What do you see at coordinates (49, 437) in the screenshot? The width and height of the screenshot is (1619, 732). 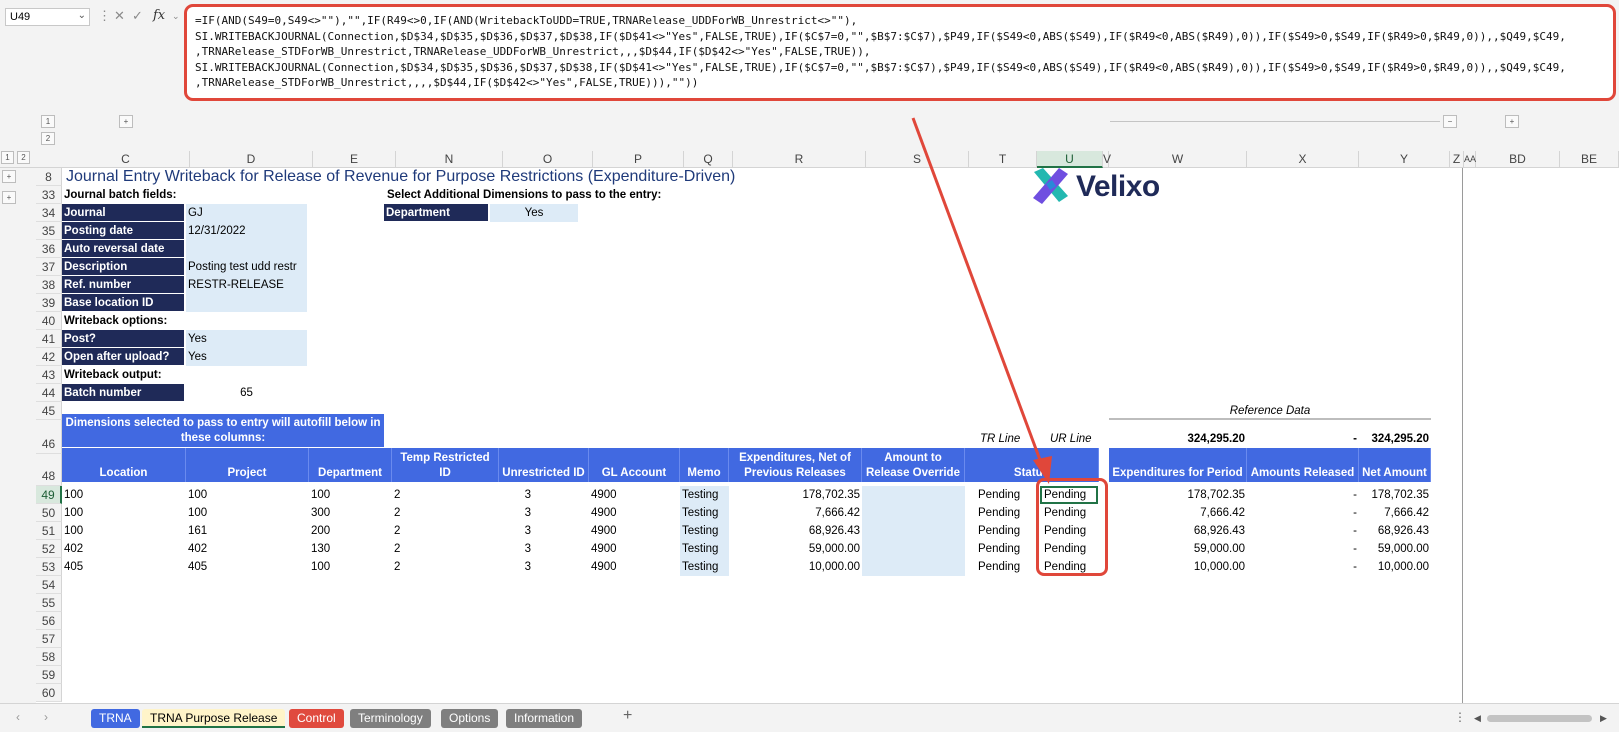 I see `row-header: 46` at bounding box center [49, 437].